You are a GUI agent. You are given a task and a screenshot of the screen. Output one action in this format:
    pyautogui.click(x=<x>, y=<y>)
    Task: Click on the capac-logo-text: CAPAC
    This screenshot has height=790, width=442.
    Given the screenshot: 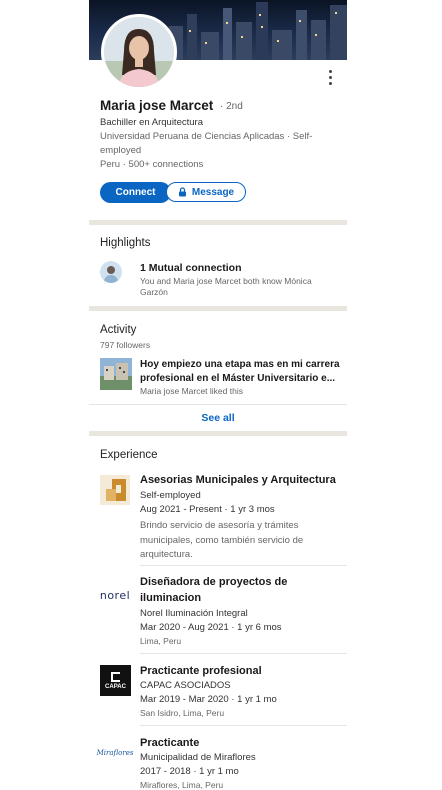 What is the action you would take?
    pyautogui.click(x=115, y=686)
    